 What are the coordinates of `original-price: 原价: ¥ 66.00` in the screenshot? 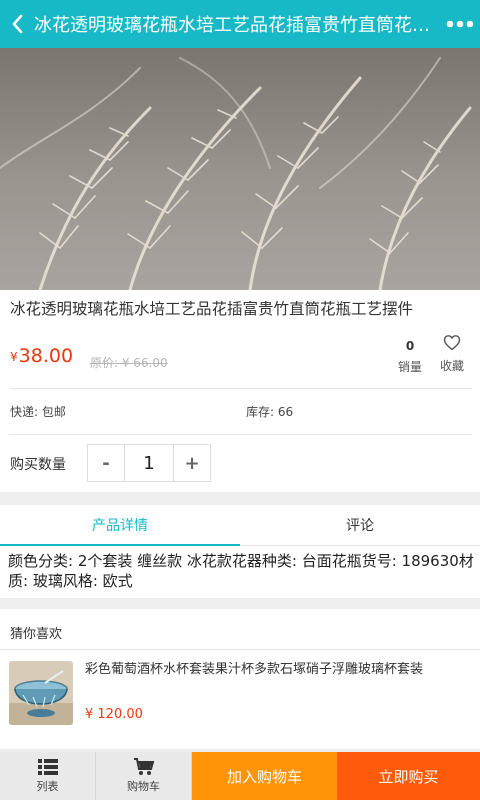 It's located at (129, 363).